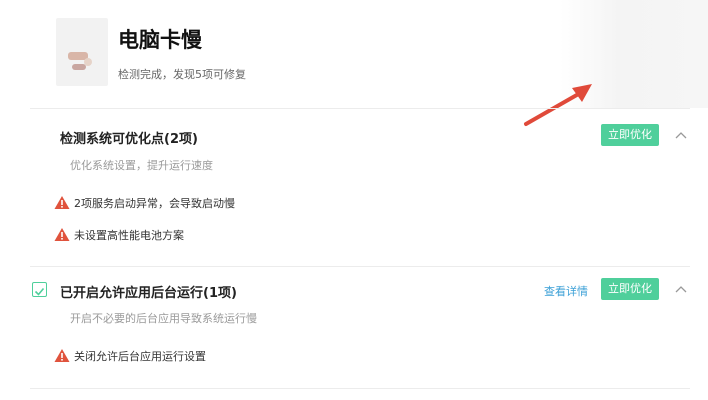 This screenshot has height=400, width=708. I want to click on issue-text: 2项服务启动异常，会导致启动慢, so click(154, 203).